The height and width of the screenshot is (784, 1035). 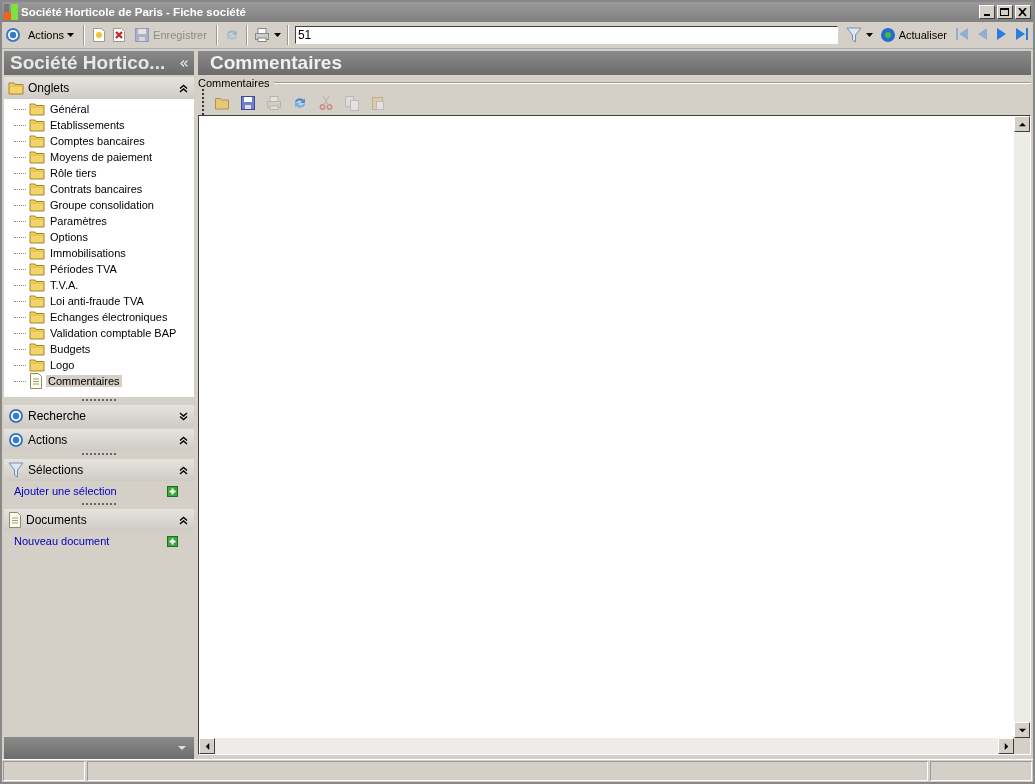 I want to click on tab-item: Echanges électroniques, so click(x=109, y=317).